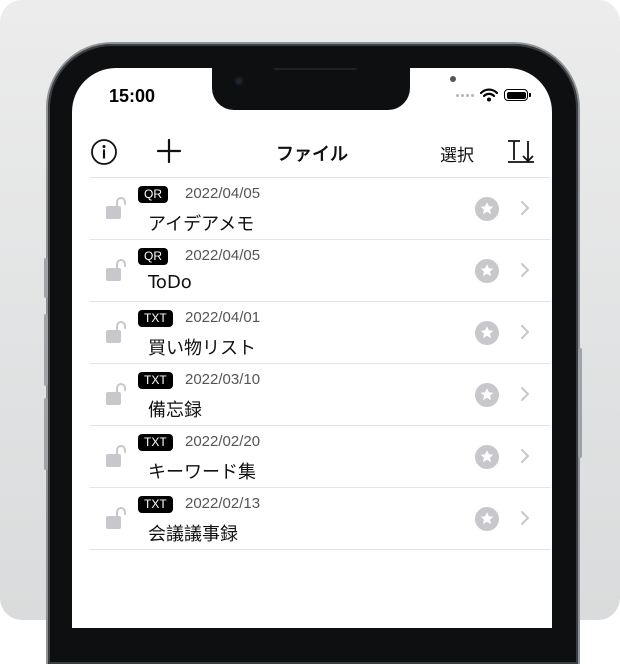 The height and width of the screenshot is (664, 620). I want to click on file-date: 2022/03/10, so click(223, 379).